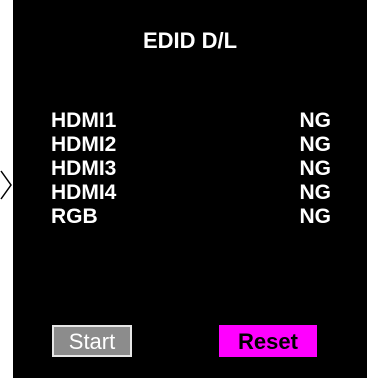  Describe the element at coordinates (191, 121) in the screenshot. I see `port-row-hdmi1: HDMI1 NG` at that location.